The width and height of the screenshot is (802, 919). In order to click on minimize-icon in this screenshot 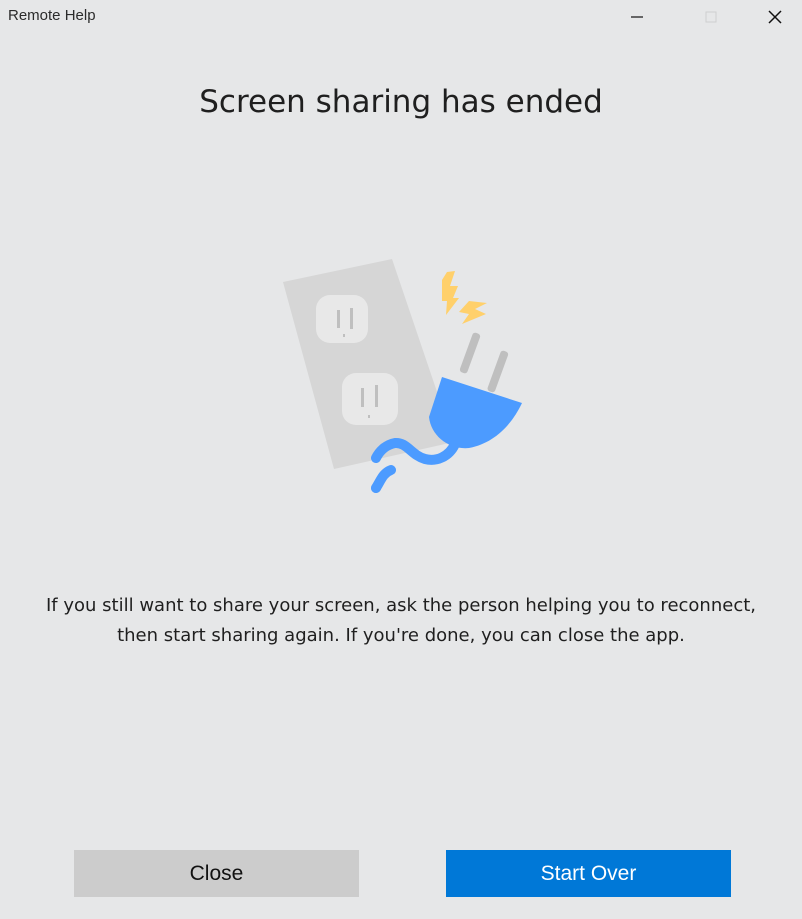, I will do `click(637, 17)`.